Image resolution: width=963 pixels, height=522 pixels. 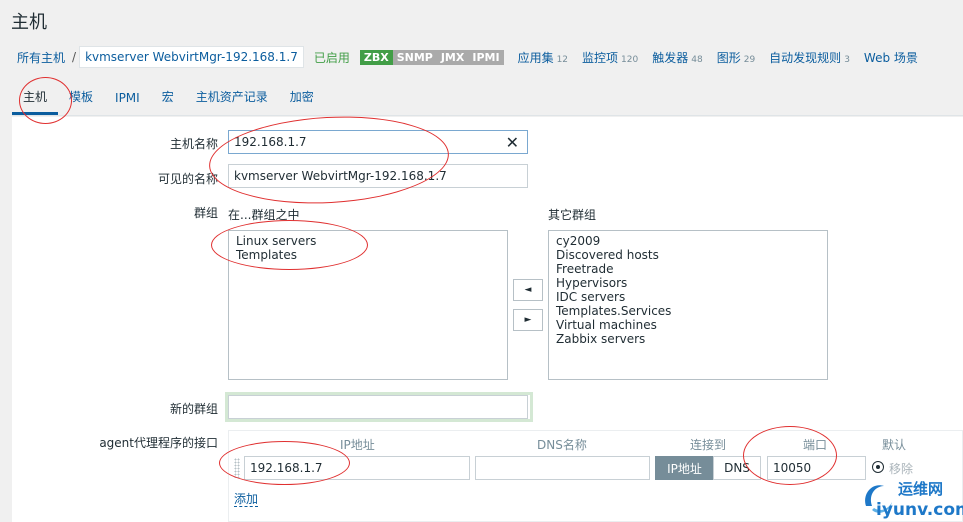 I want to click on remove-interface-link: 移除, so click(x=901, y=468).